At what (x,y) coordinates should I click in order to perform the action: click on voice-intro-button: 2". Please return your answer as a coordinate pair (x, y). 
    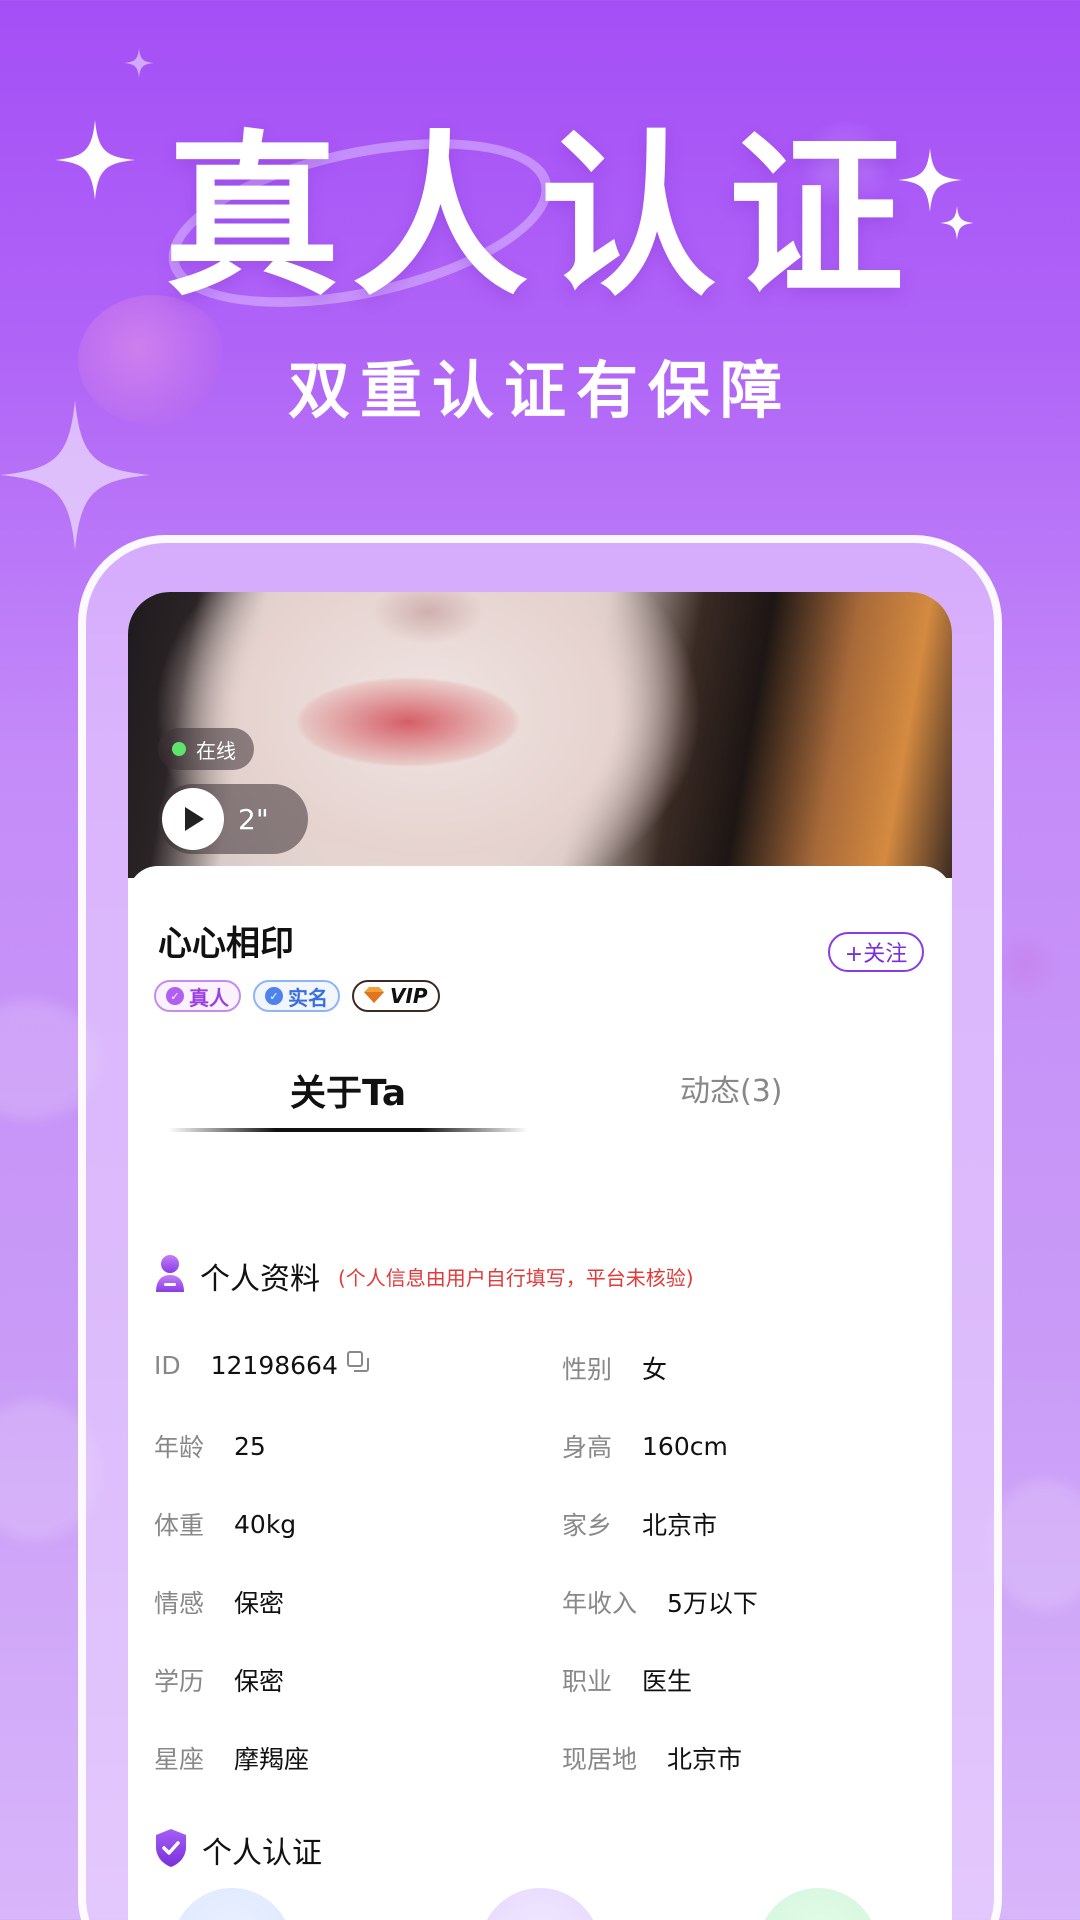
    Looking at the image, I should click on (233, 819).